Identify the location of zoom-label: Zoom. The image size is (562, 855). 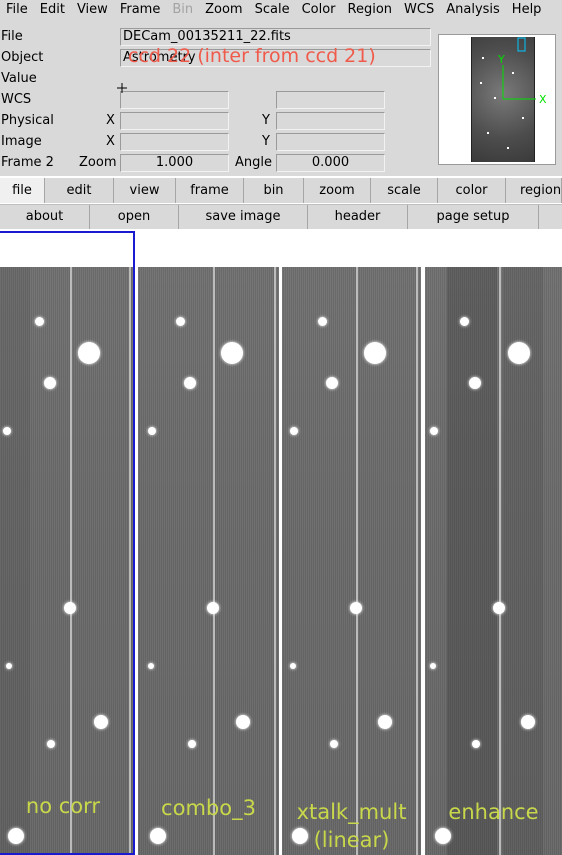
(98, 162).